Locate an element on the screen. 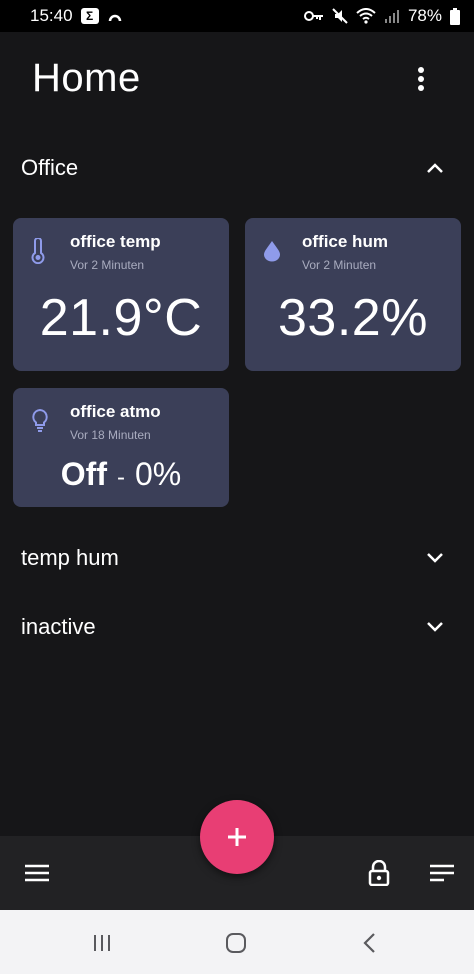 This screenshot has height=974, width=474. lock-button is located at coordinates (379, 873).